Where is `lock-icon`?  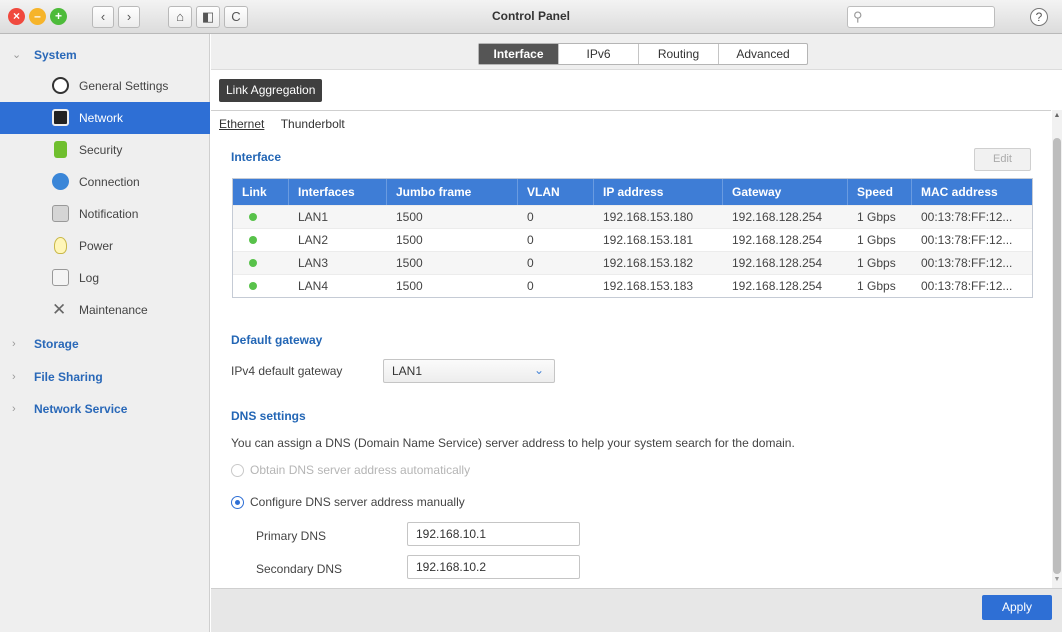 lock-icon is located at coordinates (60, 149).